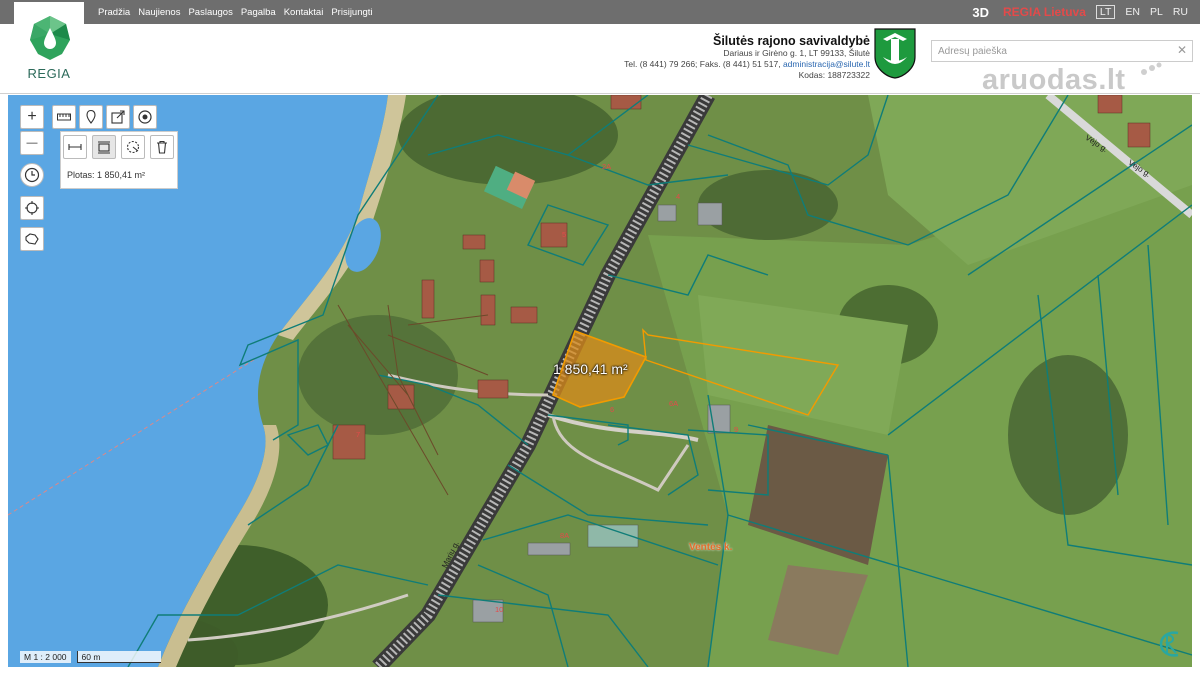 The image size is (1200, 675). Describe the element at coordinates (50, 38) in the screenshot. I see `regia-logo-icon` at that location.